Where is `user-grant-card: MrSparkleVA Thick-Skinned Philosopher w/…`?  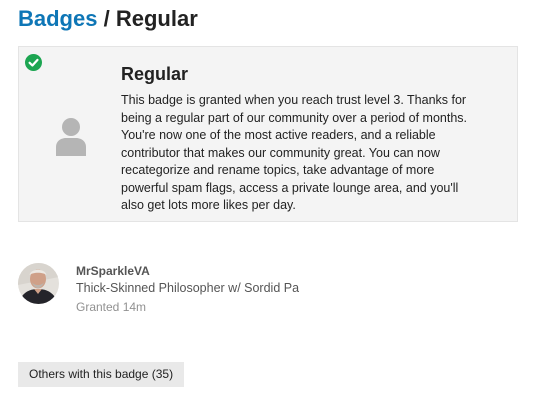 user-grant-card: MrSparkleVA Thick-Skinned Philosopher w/… is located at coordinates (168, 291).